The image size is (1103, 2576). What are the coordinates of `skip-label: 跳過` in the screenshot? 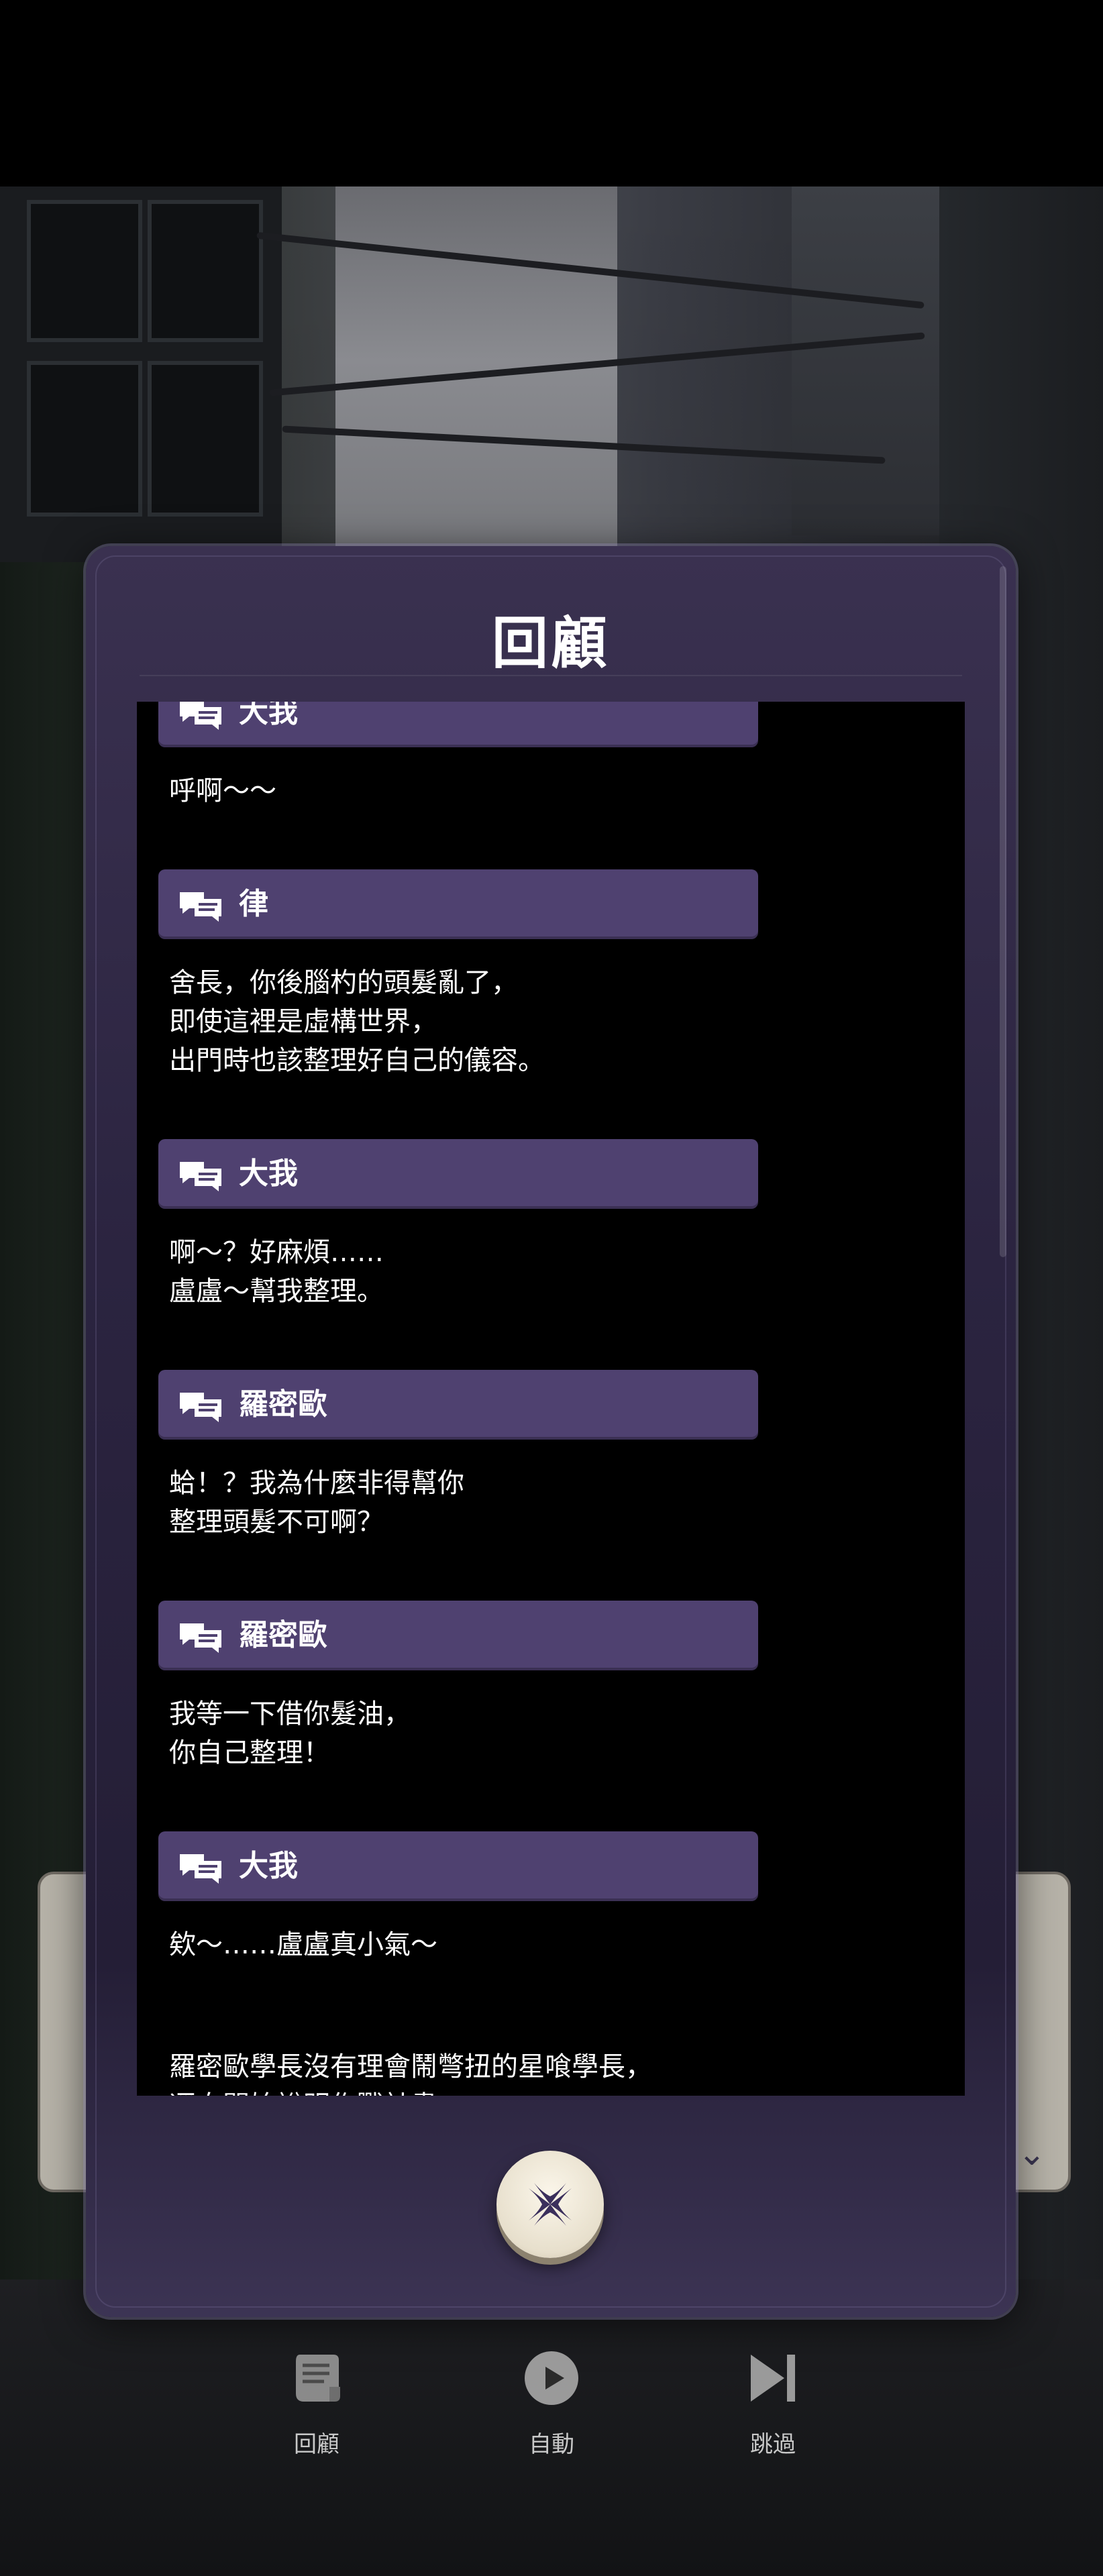 It's located at (773, 2444).